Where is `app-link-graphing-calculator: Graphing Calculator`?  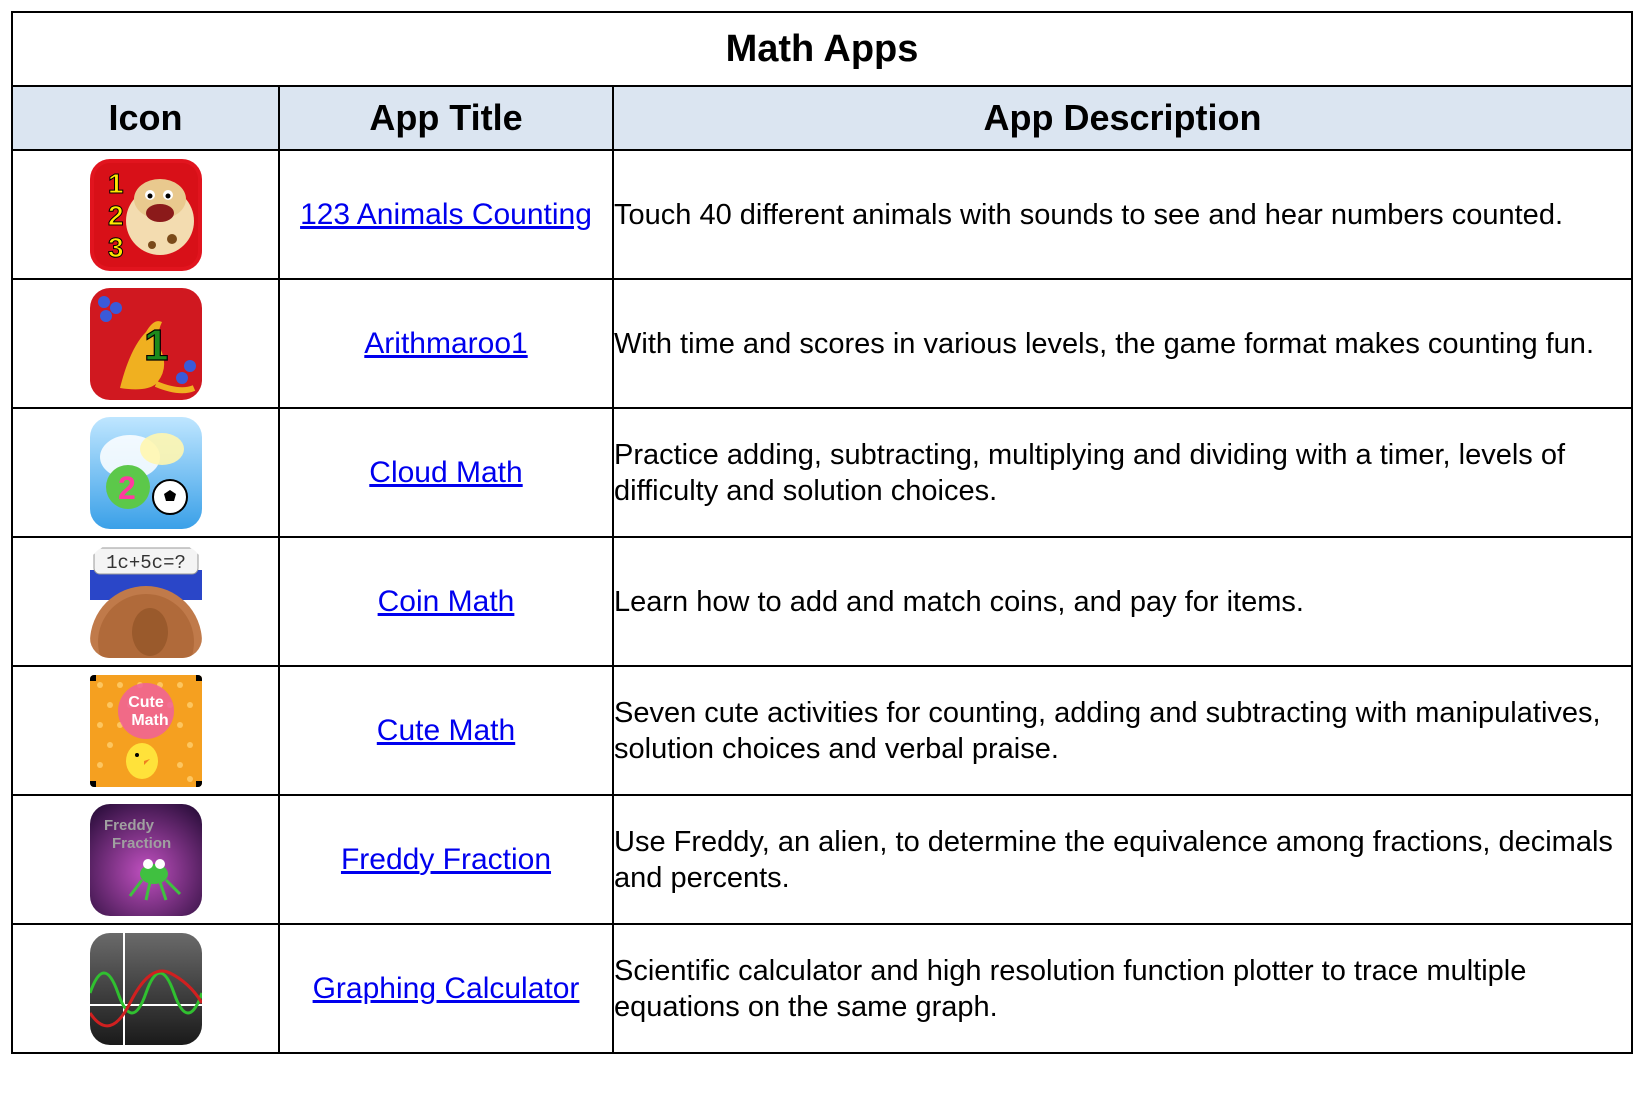 app-link-graphing-calculator: Graphing Calculator is located at coordinates (446, 988).